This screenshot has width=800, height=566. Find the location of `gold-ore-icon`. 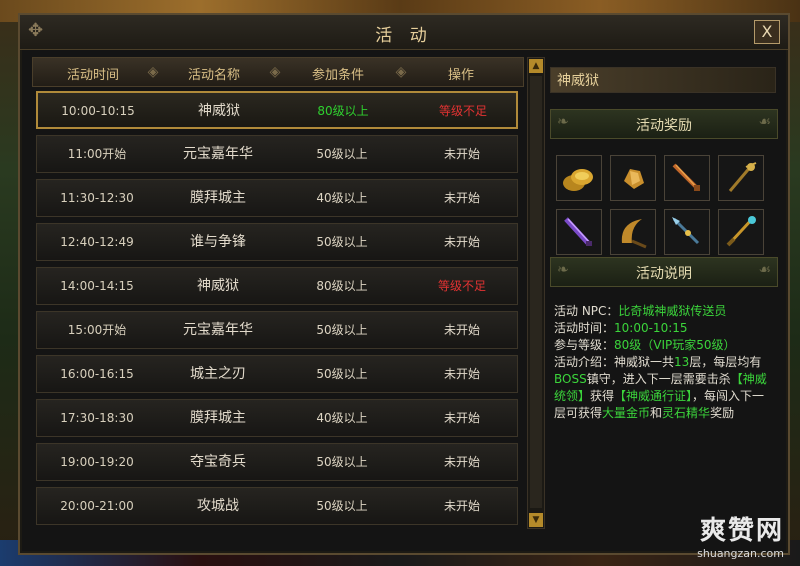

gold-ore-icon is located at coordinates (633, 178).